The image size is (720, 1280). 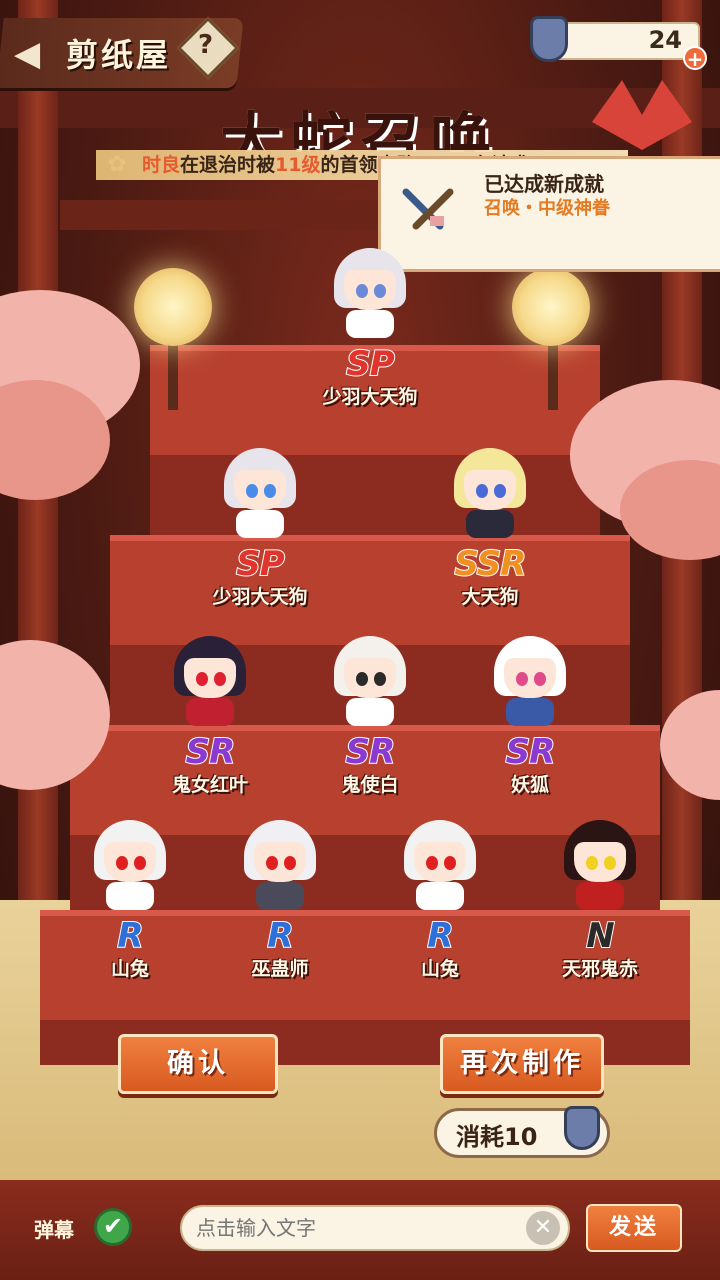 What do you see at coordinates (113, 1227) in the screenshot?
I see `danmaku-toggle: ✔` at bounding box center [113, 1227].